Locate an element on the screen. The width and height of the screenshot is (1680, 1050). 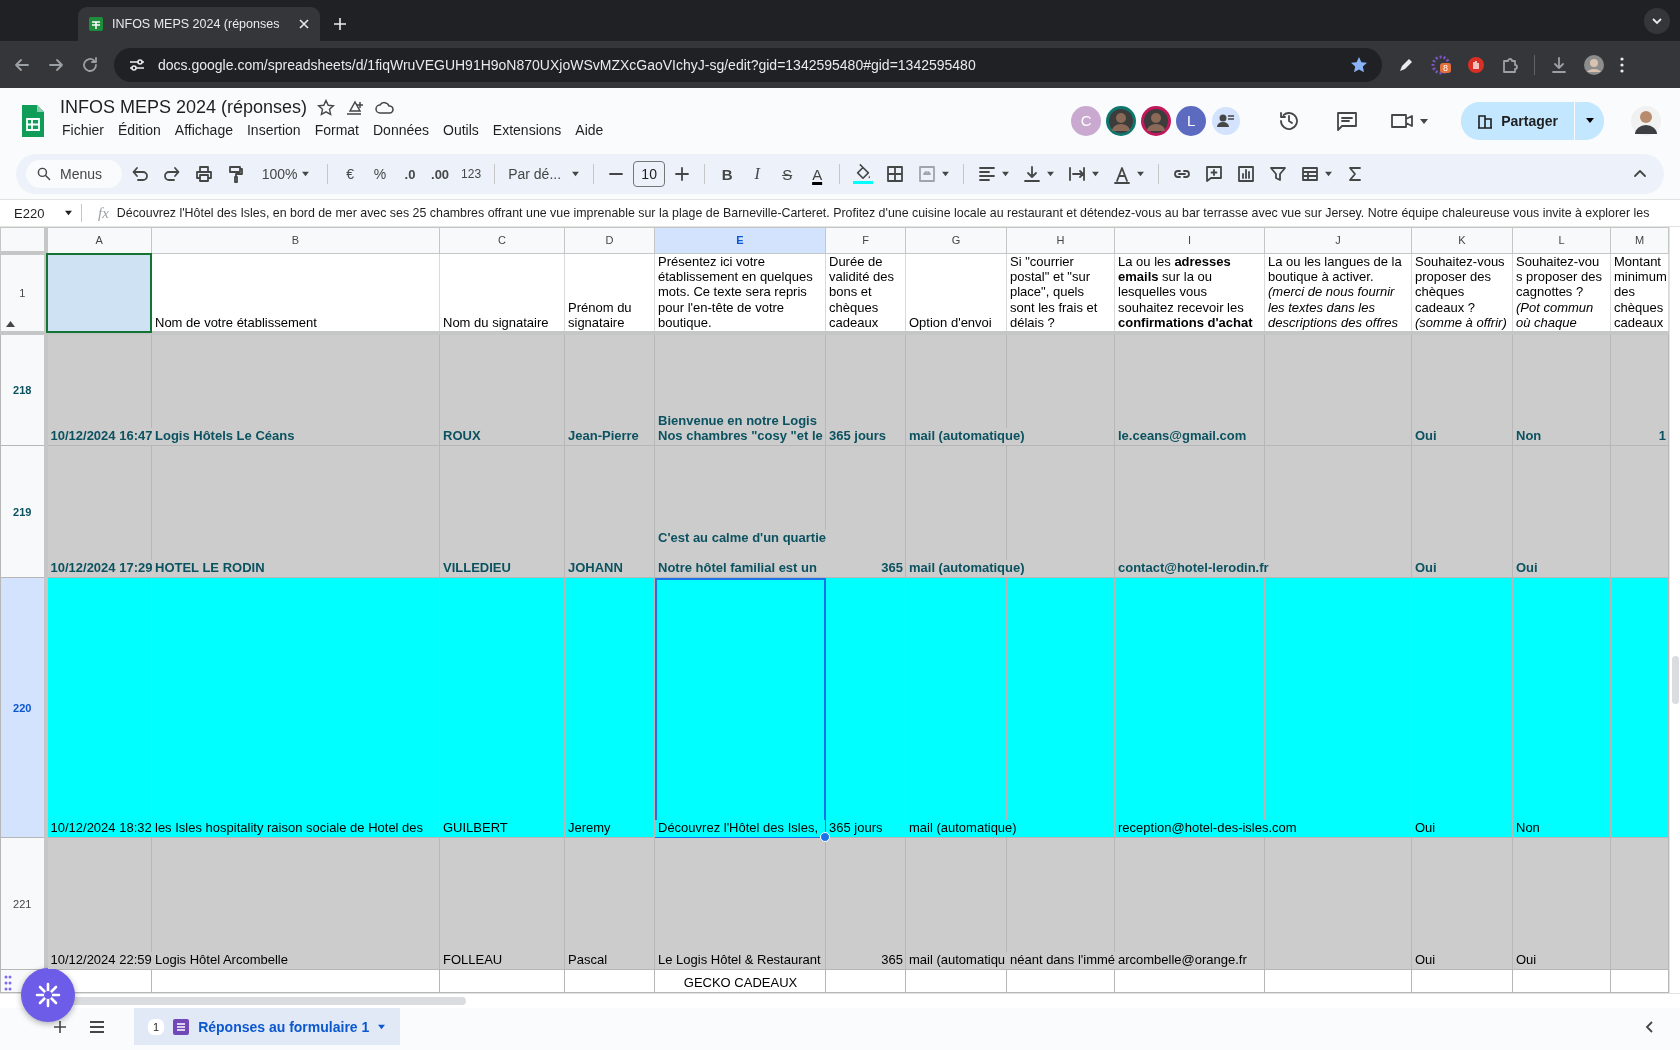
close-icon is located at coordinates (304, 24).